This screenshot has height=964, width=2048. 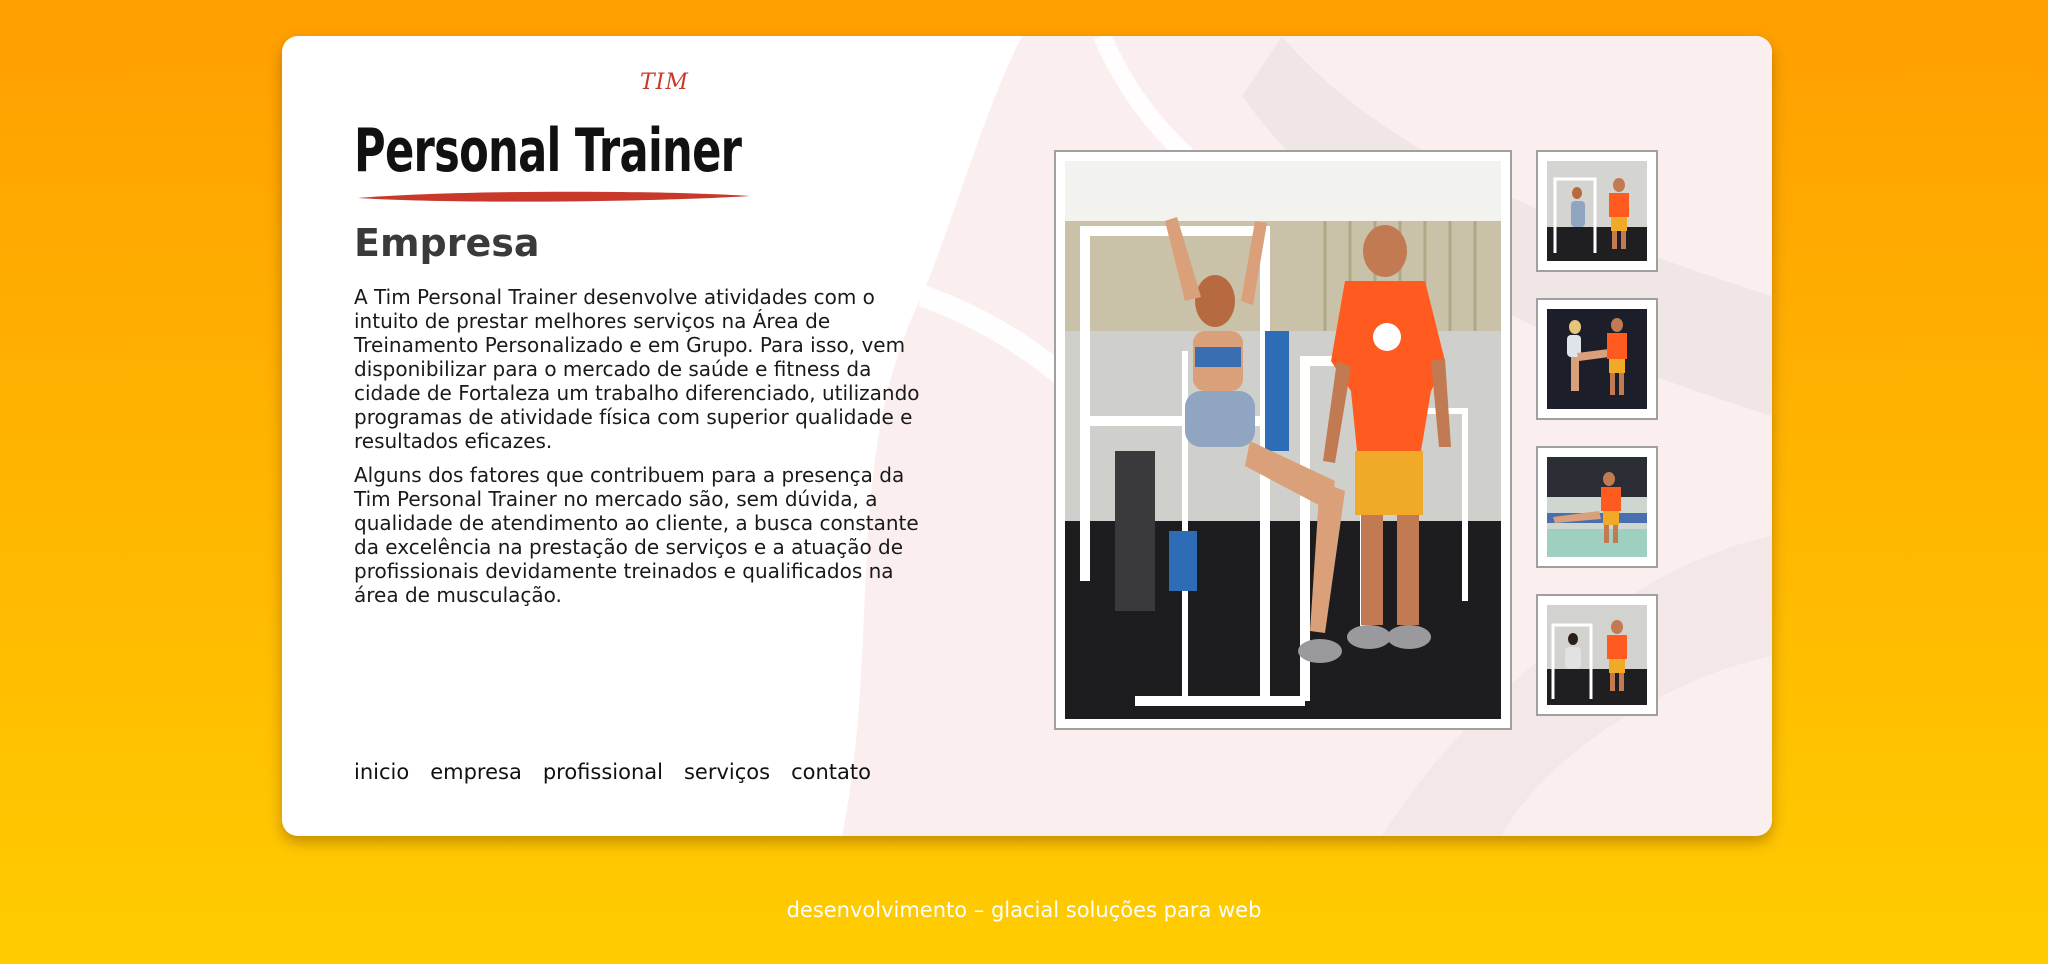 What do you see at coordinates (548, 151) in the screenshot?
I see `logo-wordmark: Personal Trainer` at bounding box center [548, 151].